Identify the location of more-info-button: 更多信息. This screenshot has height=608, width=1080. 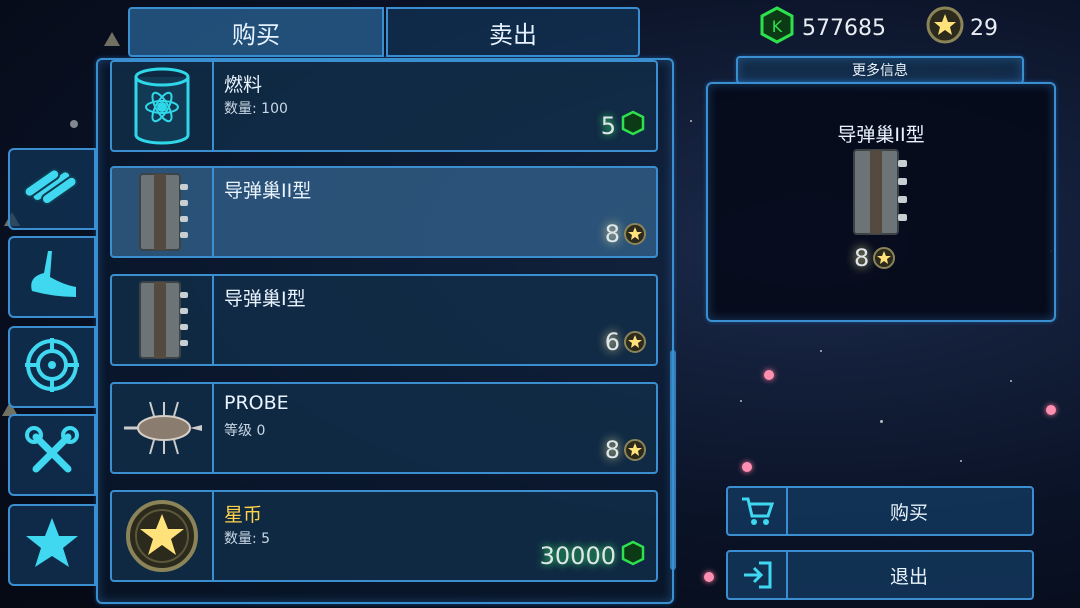
(880, 70).